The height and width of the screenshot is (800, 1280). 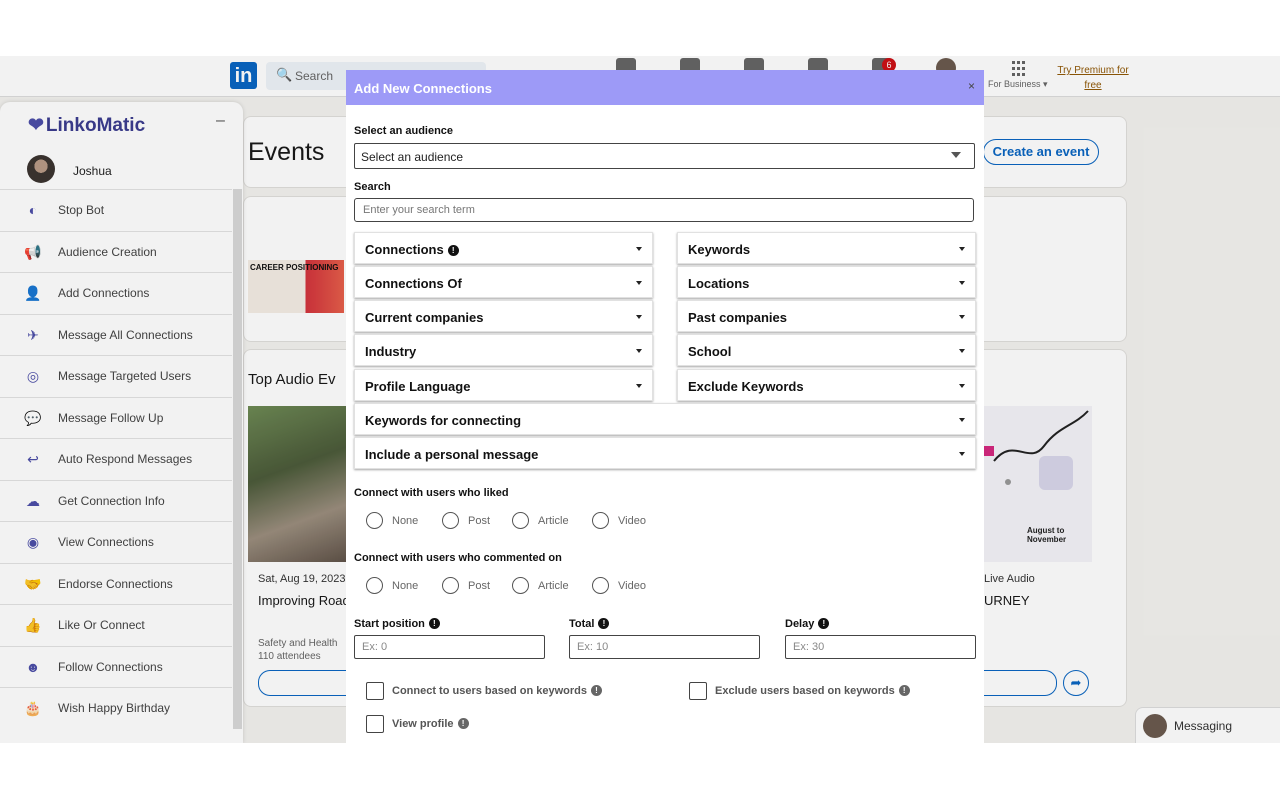 What do you see at coordinates (826, 385) in the screenshot?
I see `filter-exclude-keywords: Exclude Keywords` at bounding box center [826, 385].